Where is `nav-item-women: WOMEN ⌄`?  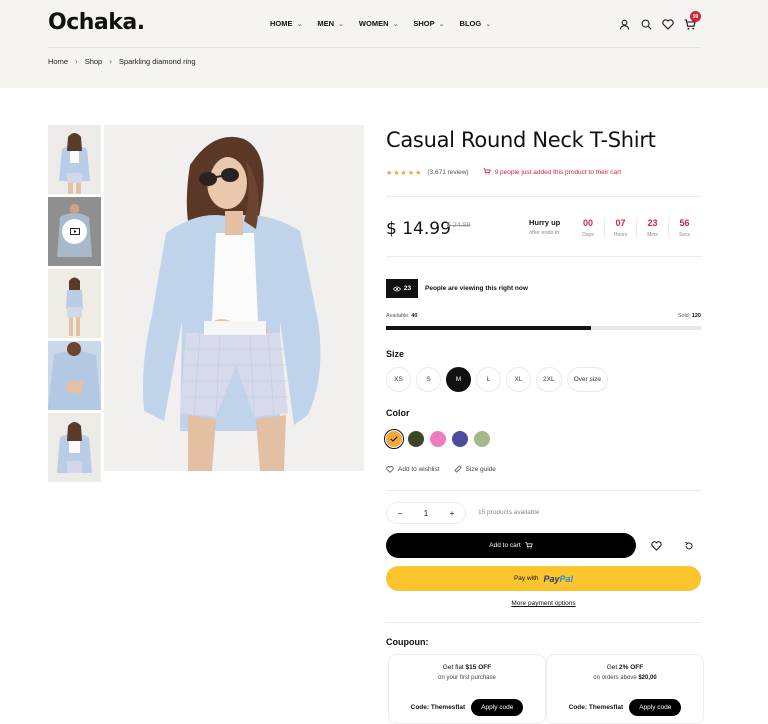
nav-item-women: WOMEN ⌄ is located at coordinates (378, 23).